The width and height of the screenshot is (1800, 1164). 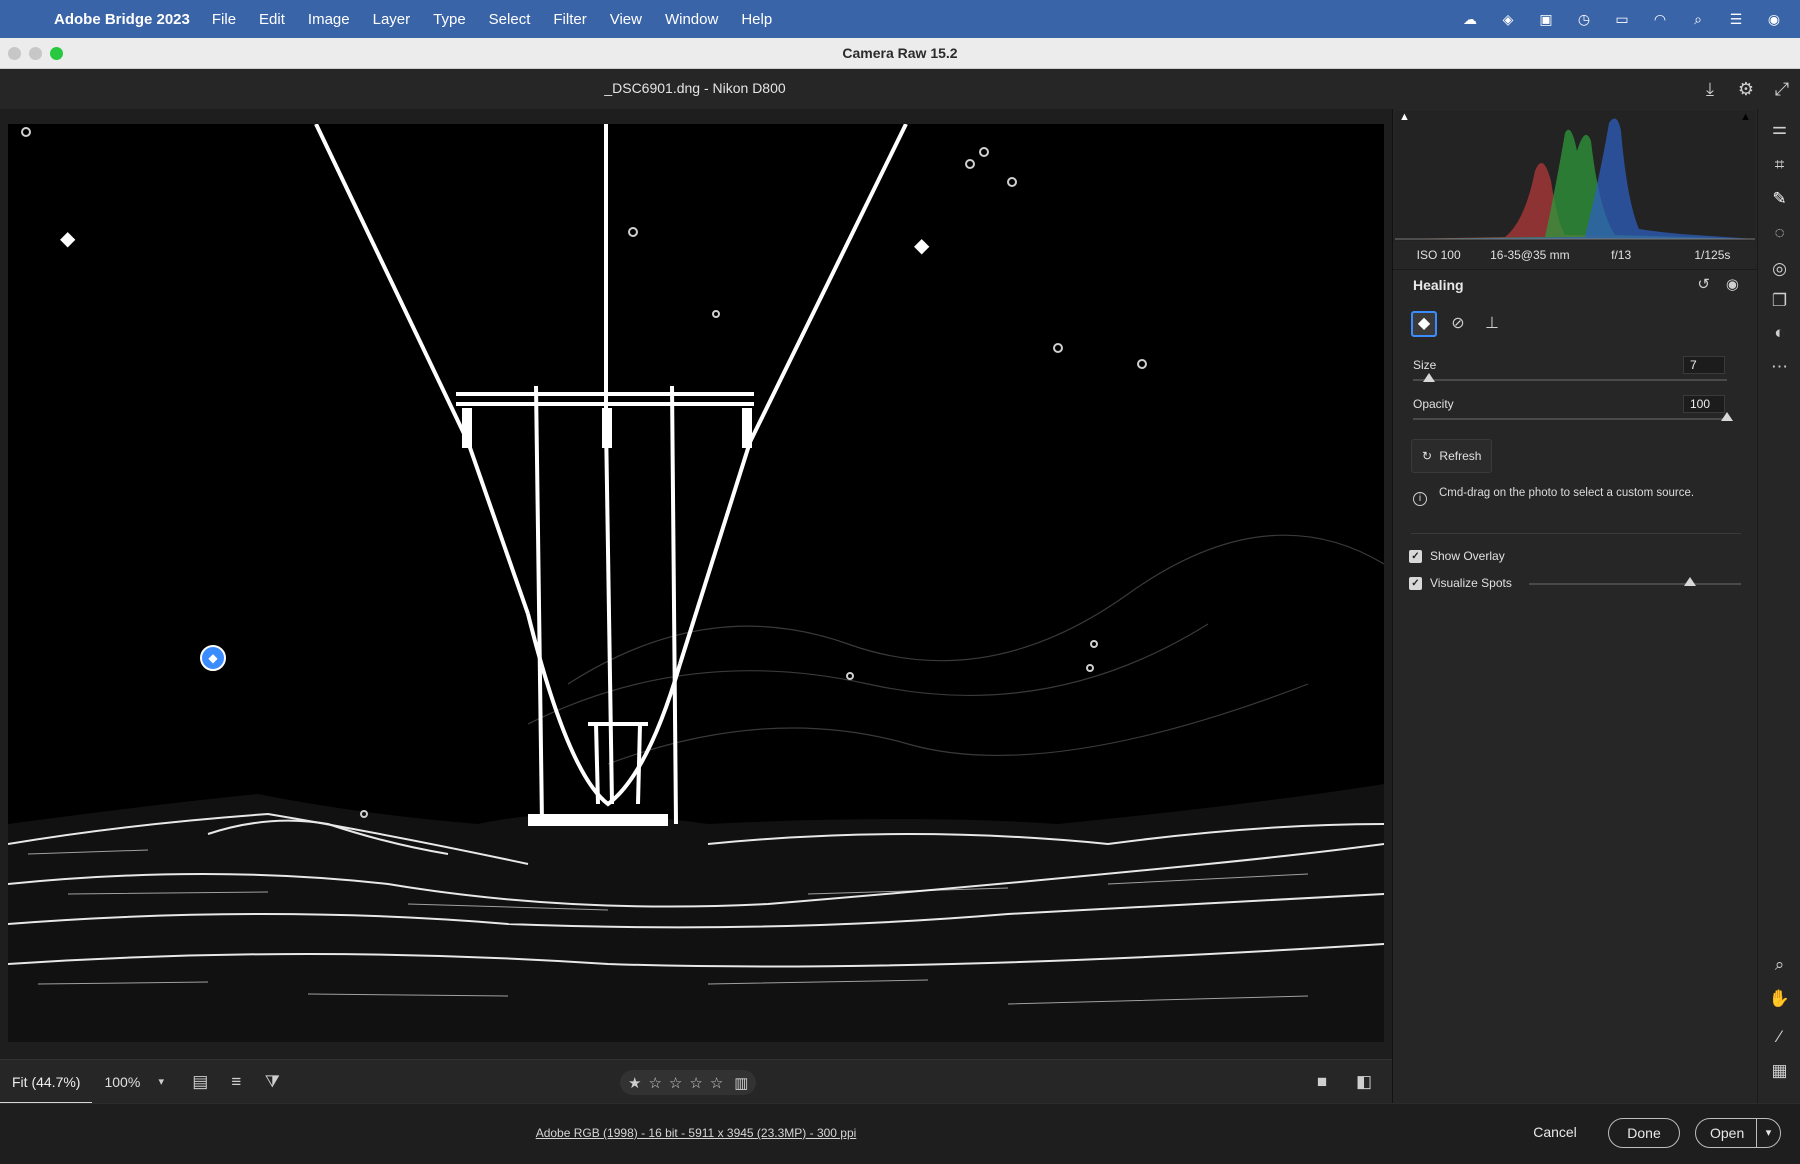 What do you see at coordinates (1621, 255) in the screenshot?
I see `aperture-value: f/13` at bounding box center [1621, 255].